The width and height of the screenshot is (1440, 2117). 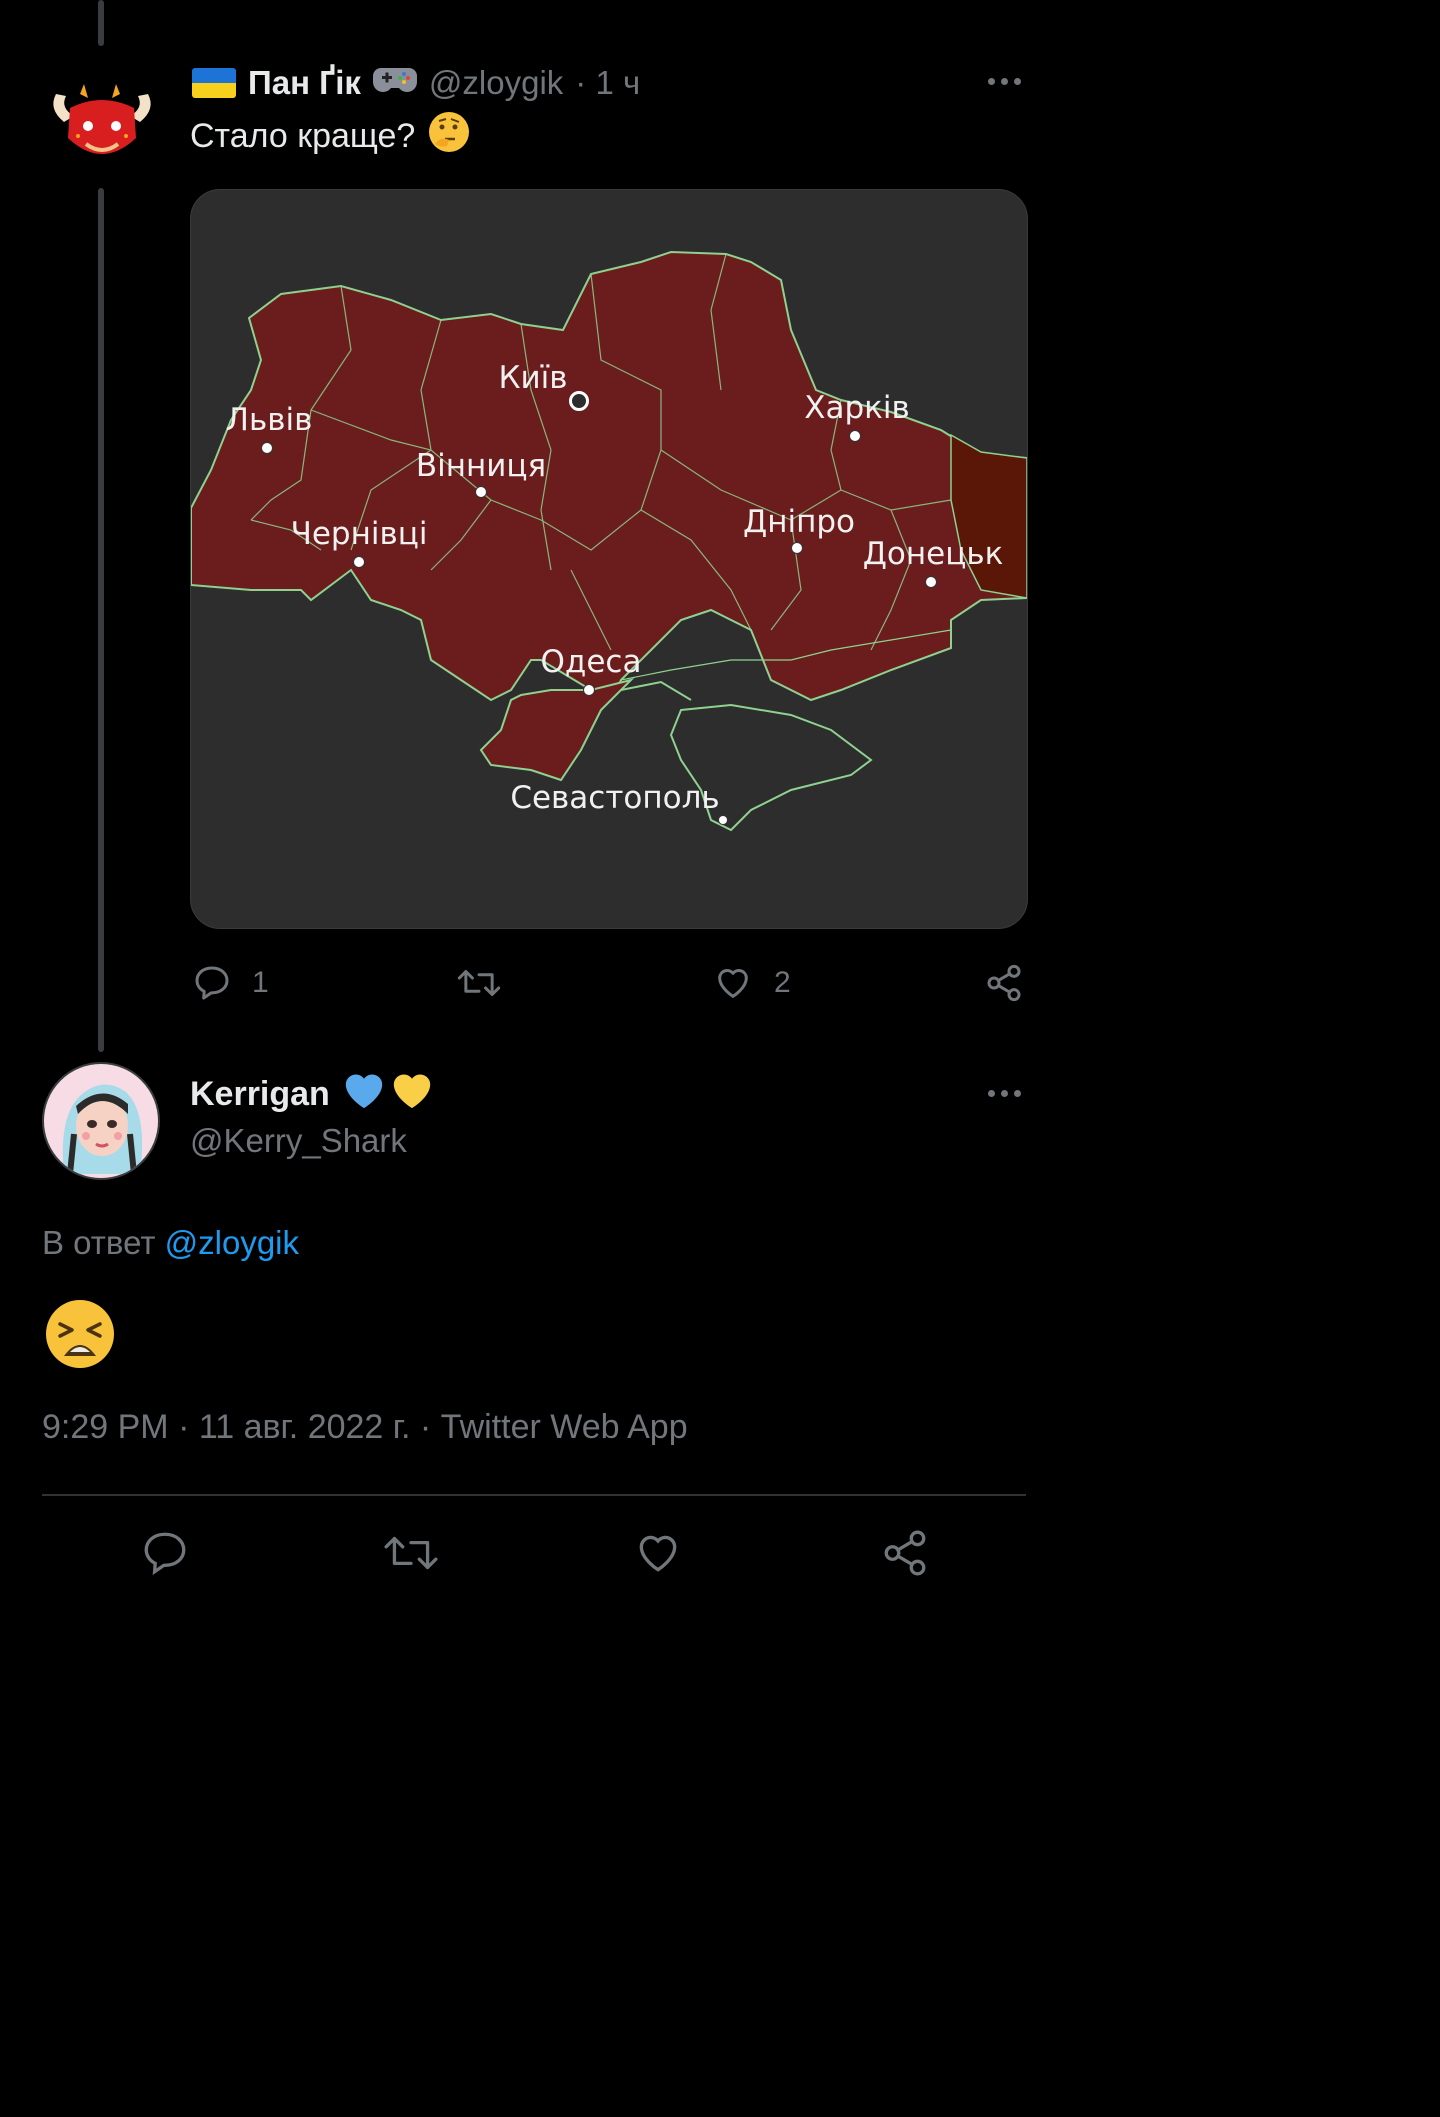 I want to click on reply-count: 1, so click(x=260, y=982).